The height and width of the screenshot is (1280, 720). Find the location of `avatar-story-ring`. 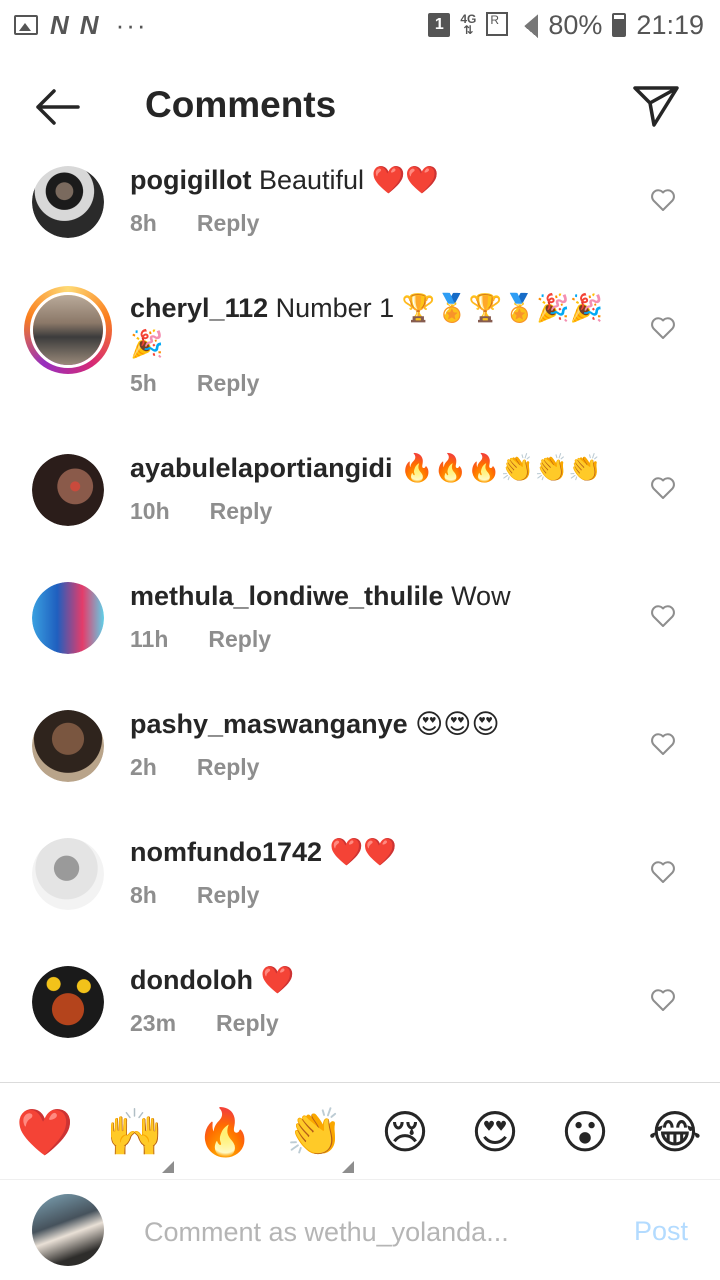

avatar-story-ring is located at coordinates (68, 330).